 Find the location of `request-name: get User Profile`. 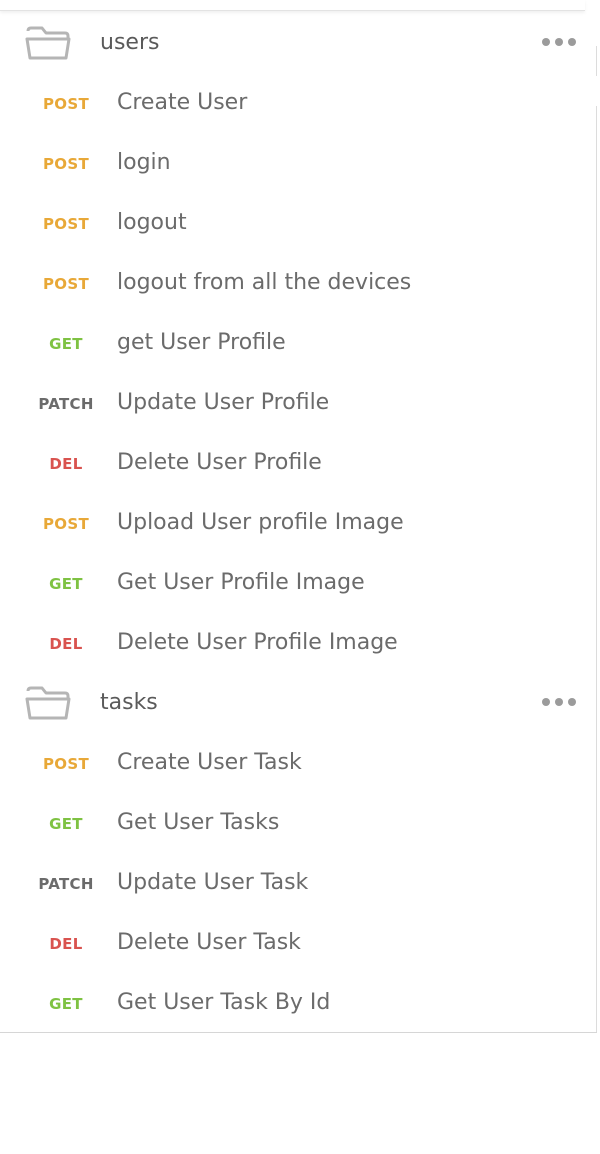

request-name: get User Profile is located at coordinates (201, 342).